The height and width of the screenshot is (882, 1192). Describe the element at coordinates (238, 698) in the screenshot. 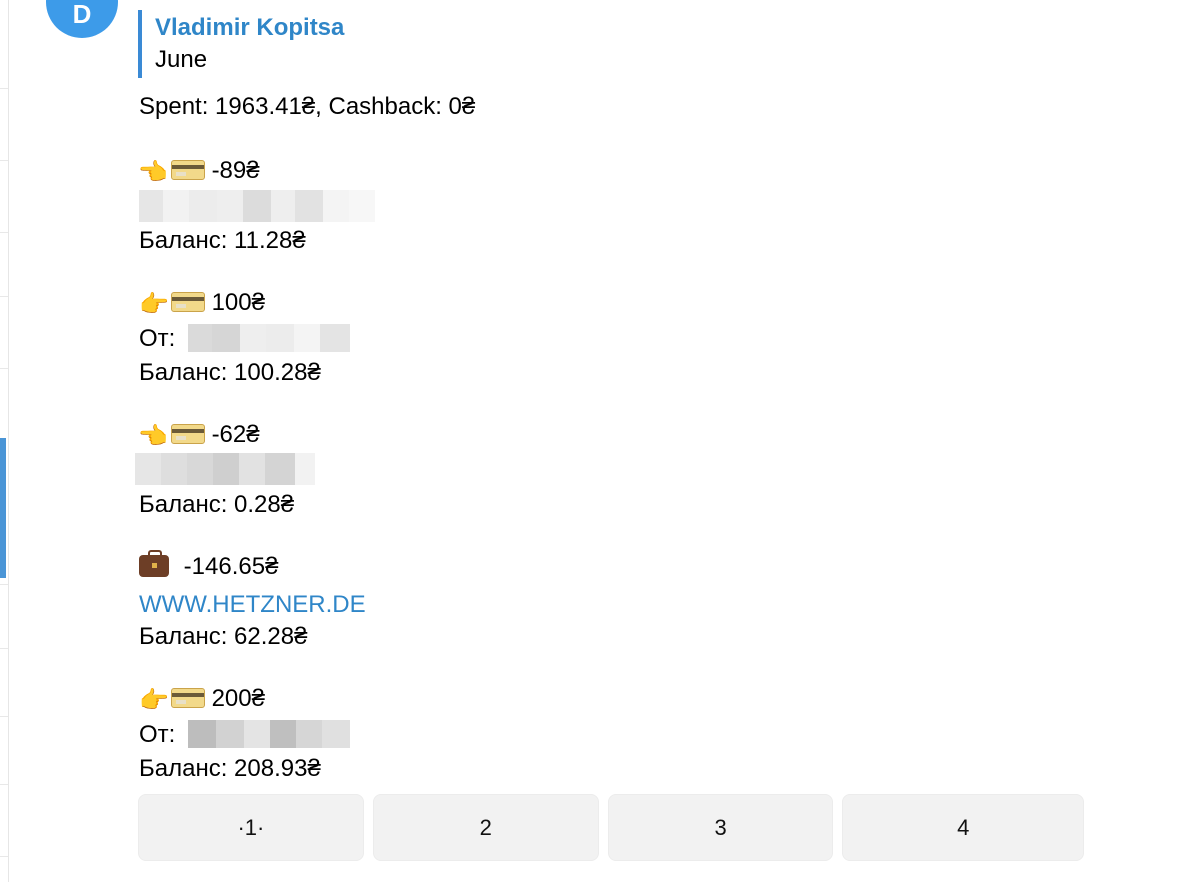

I see `transaction-5-amount: 200₴` at that location.